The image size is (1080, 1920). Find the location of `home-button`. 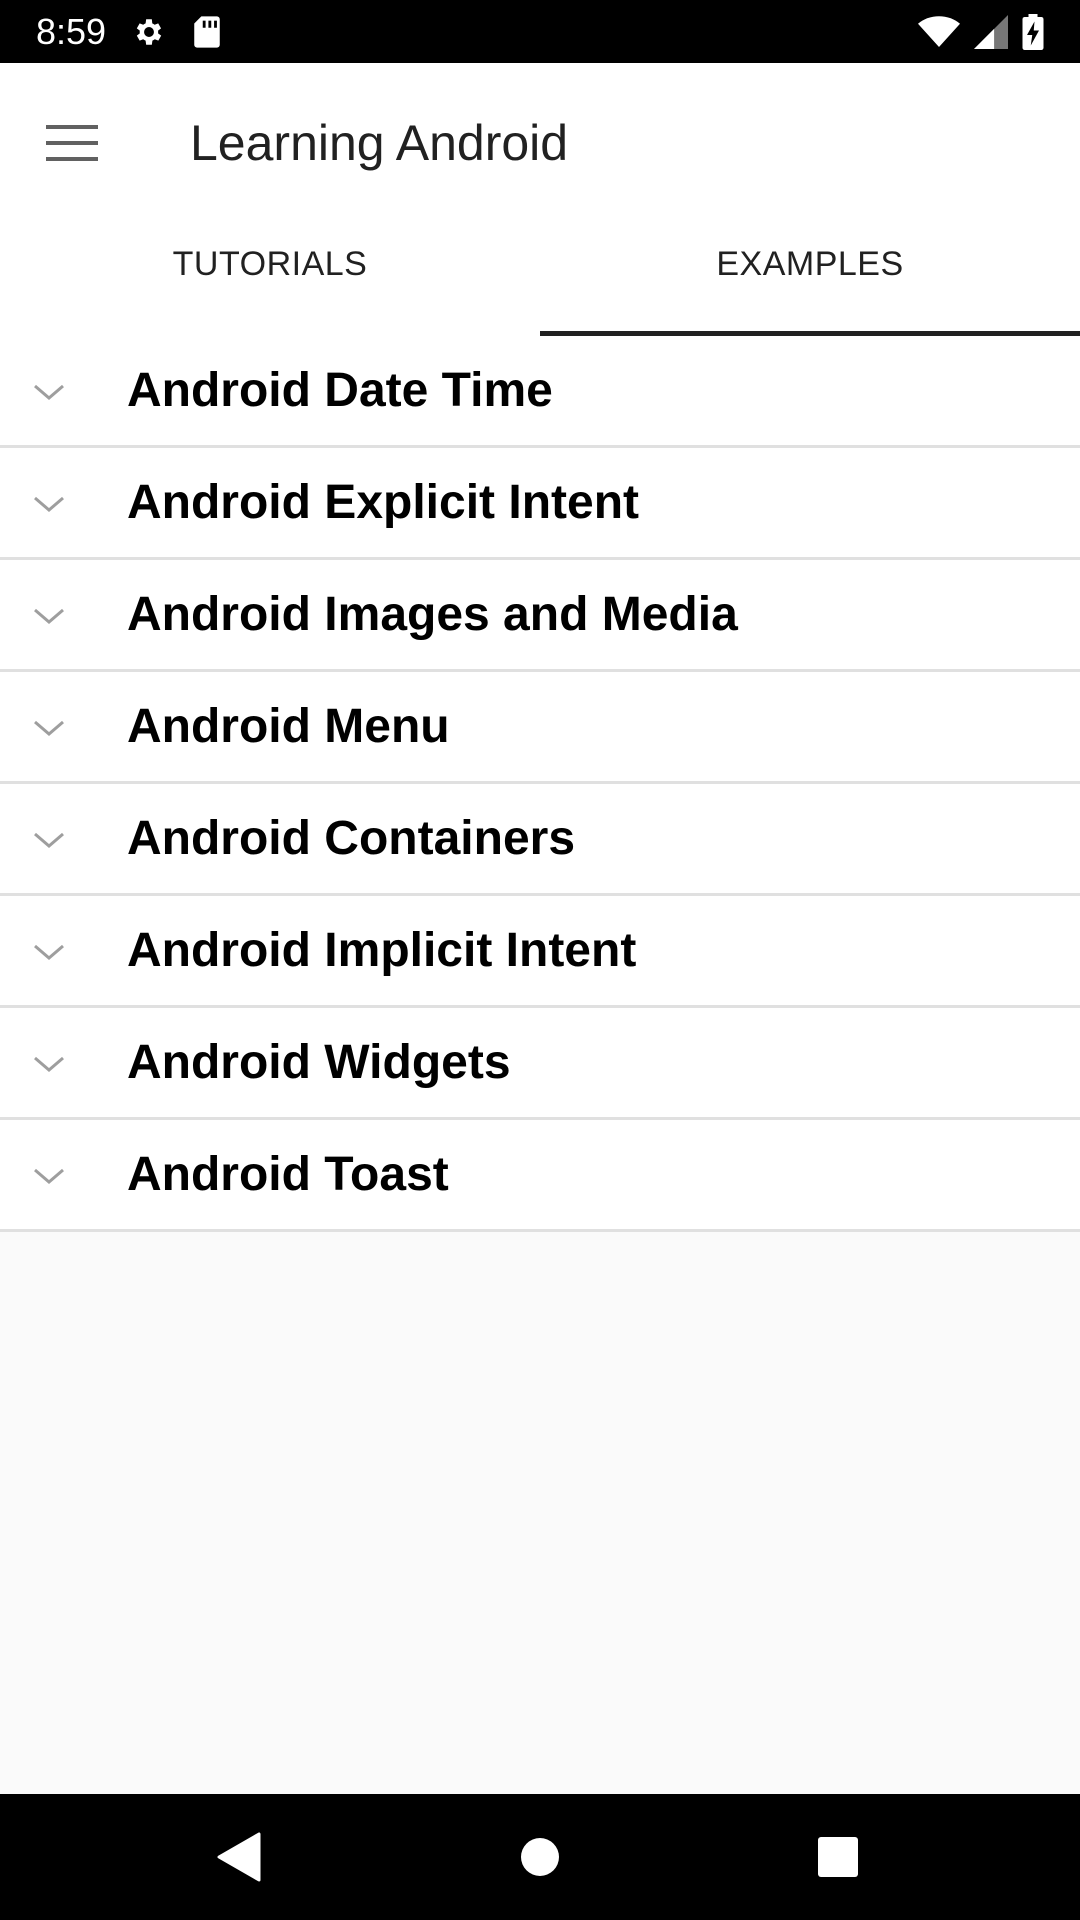

home-button is located at coordinates (540, 1857).